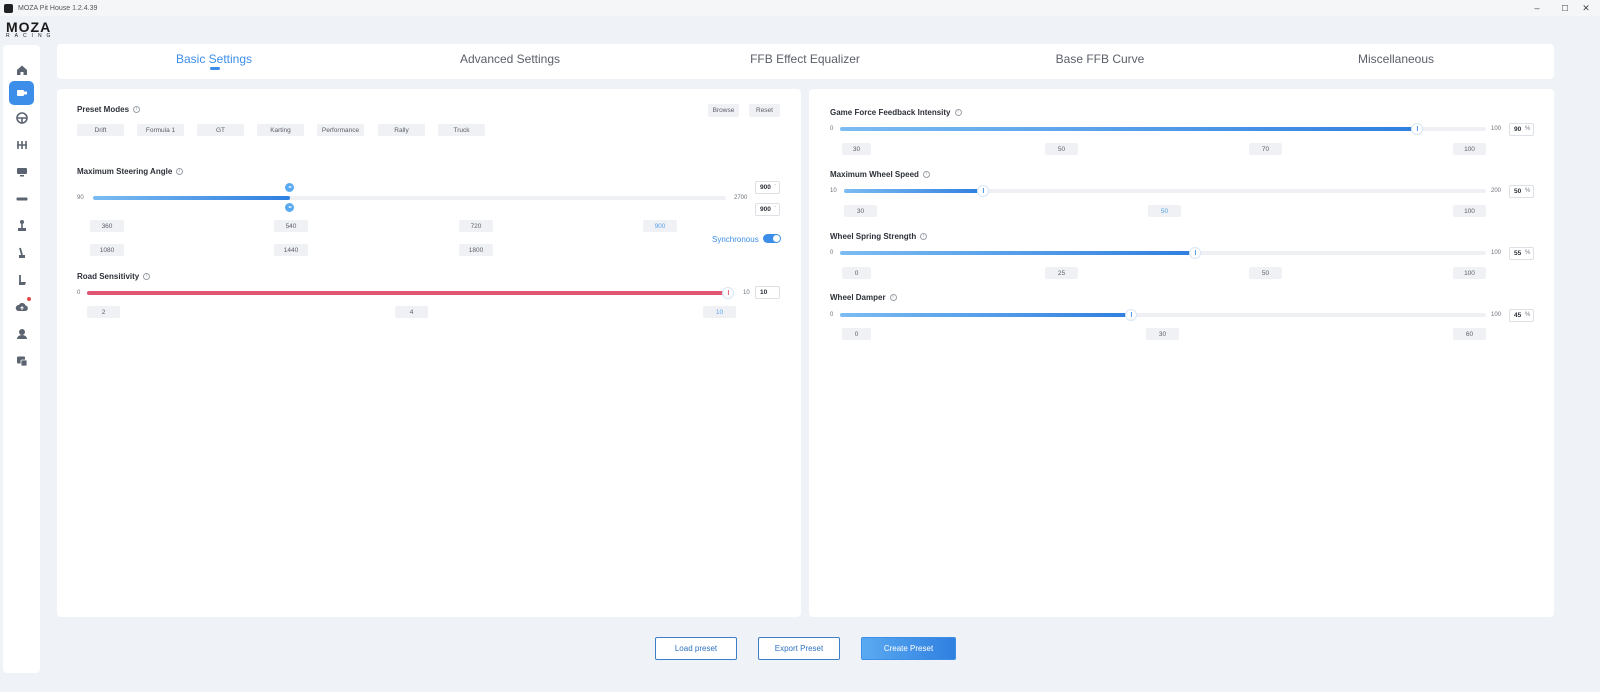 The width and height of the screenshot is (1600, 692). What do you see at coordinates (832, 253) in the screenshot?
I see `spring-min-label: 0` at bounding box center [832, 253].